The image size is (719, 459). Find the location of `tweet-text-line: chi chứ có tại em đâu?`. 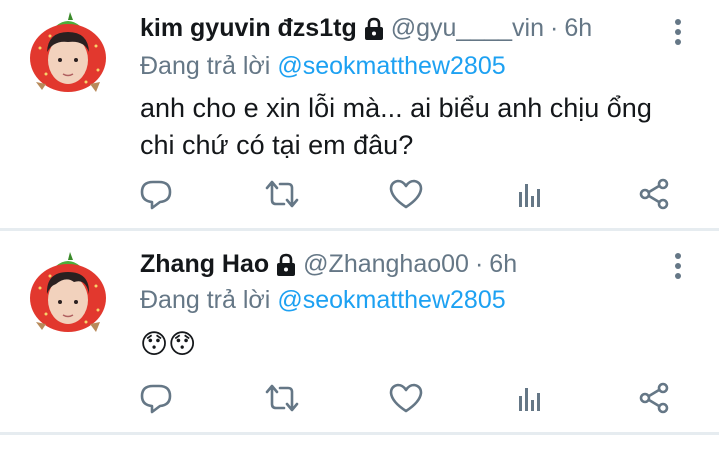

tweet-text-line: chi chứ có tại em đâu? is located at coordinates (277, 145).